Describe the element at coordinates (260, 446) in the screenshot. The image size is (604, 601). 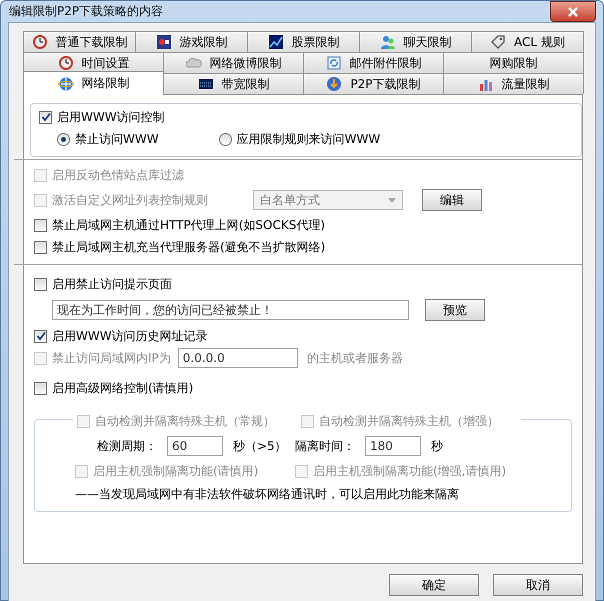
I see `unit-label: 秒（>5）` at that location.